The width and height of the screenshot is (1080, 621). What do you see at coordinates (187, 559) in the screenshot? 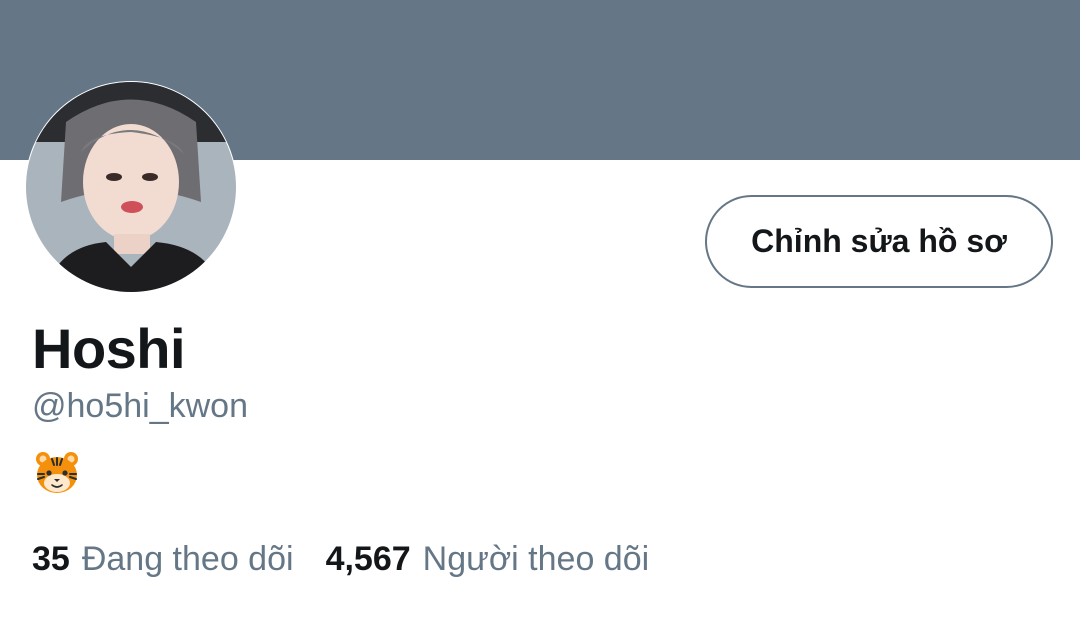
I see `following-label: Đang theo dõi` at bounding box center [187, 559].